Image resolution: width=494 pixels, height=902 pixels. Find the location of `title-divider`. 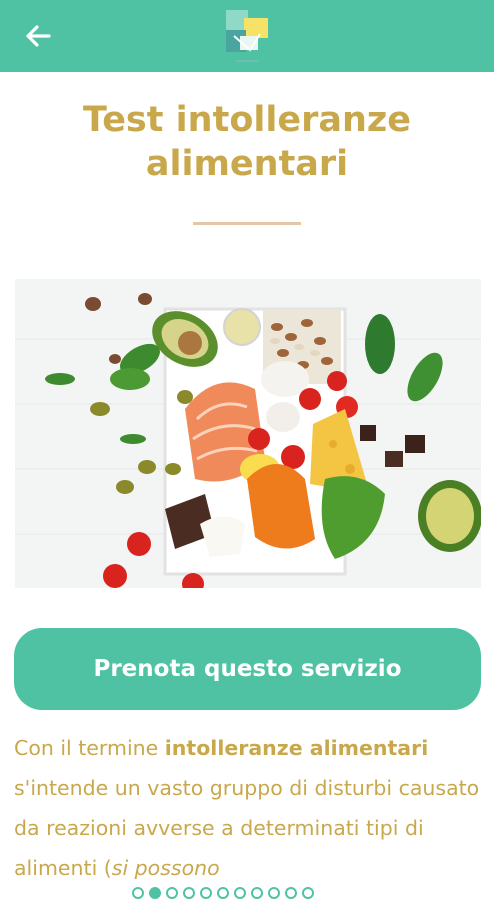

title-divider is located at coordinates (247, 223).